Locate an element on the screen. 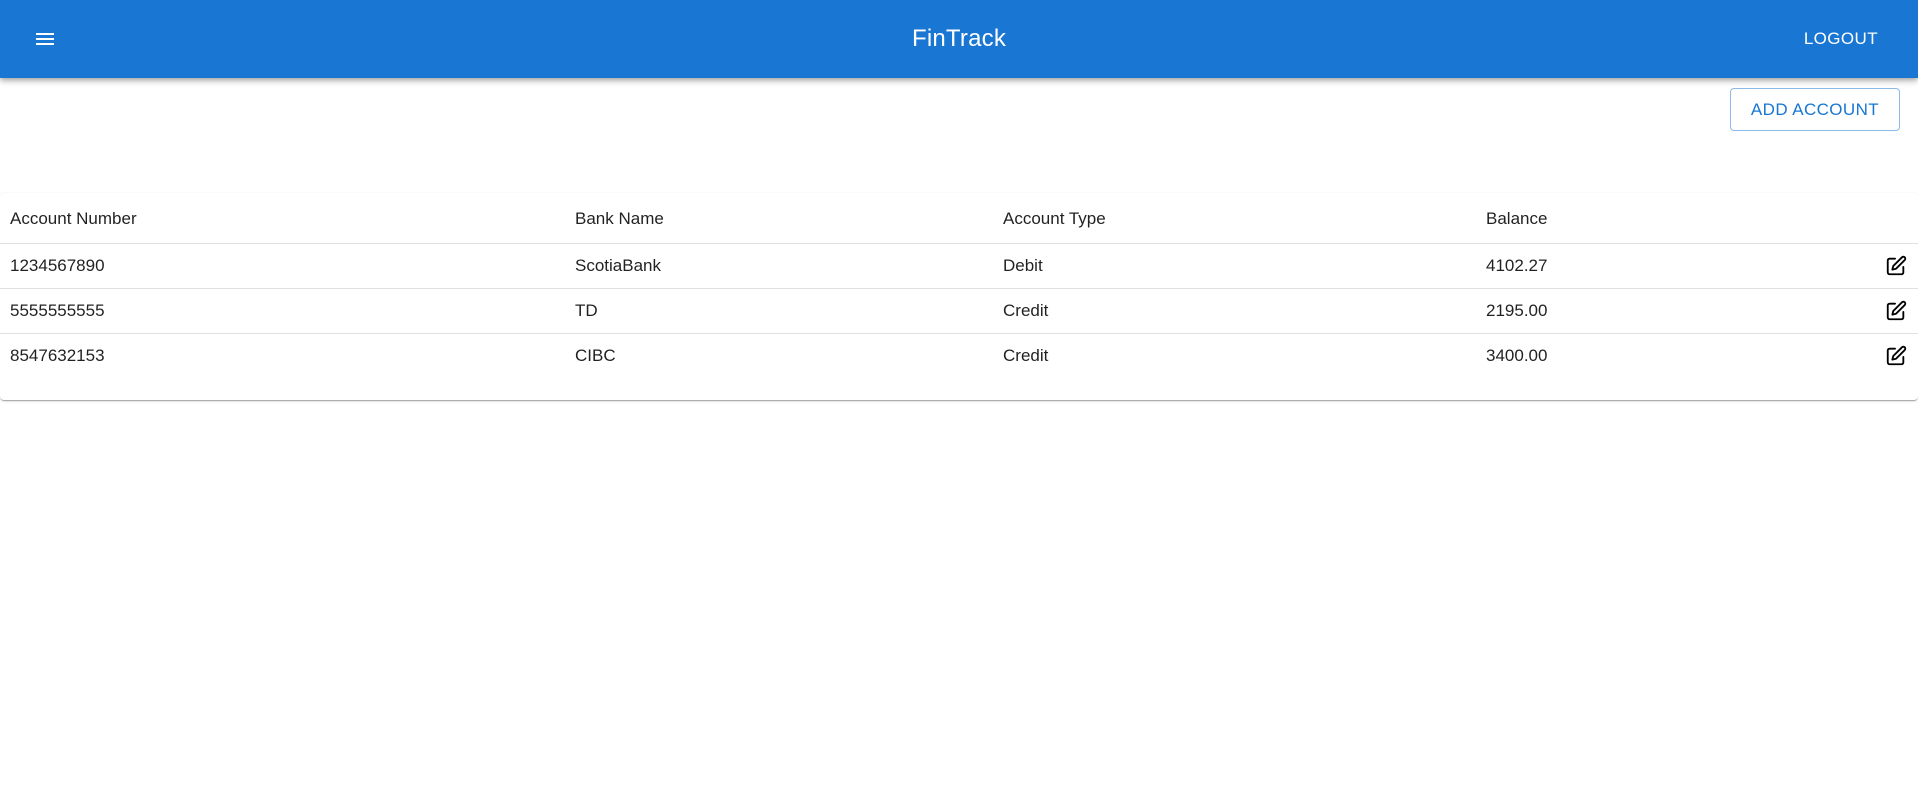  cell-account-number: 8547632153 is located at coordinates (57, 355).